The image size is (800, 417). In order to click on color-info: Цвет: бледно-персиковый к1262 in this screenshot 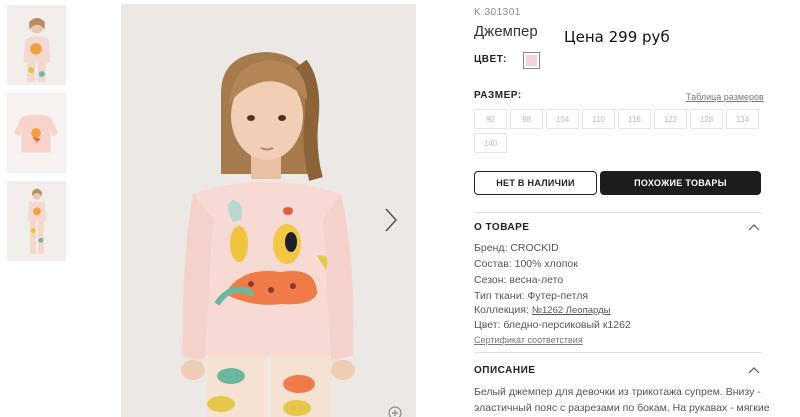, I will do `click(552, 325)`.